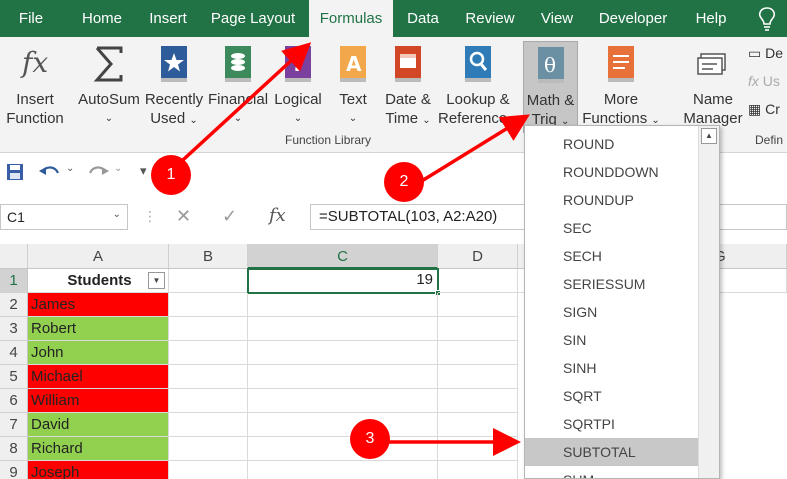 The image size is (787, 479). Describe the element at coordinates (353, 87) in the screenshot. I see `text-button: A Text ⌄` at that location.